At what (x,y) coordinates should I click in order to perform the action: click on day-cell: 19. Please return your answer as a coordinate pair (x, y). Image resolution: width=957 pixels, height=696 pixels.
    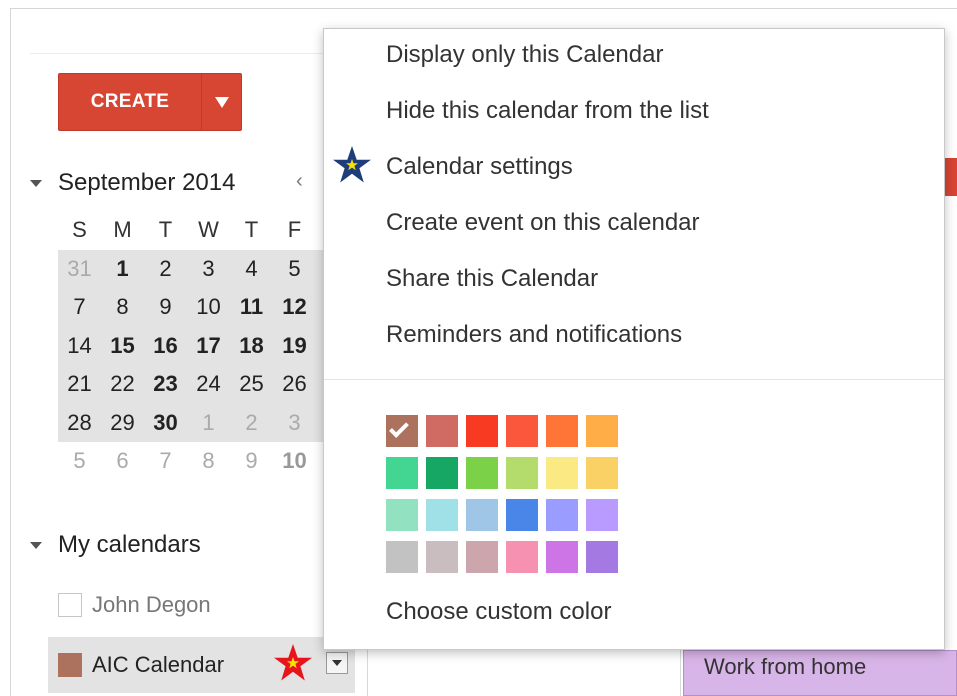
    Looking at the image, I should click on (294, 346).